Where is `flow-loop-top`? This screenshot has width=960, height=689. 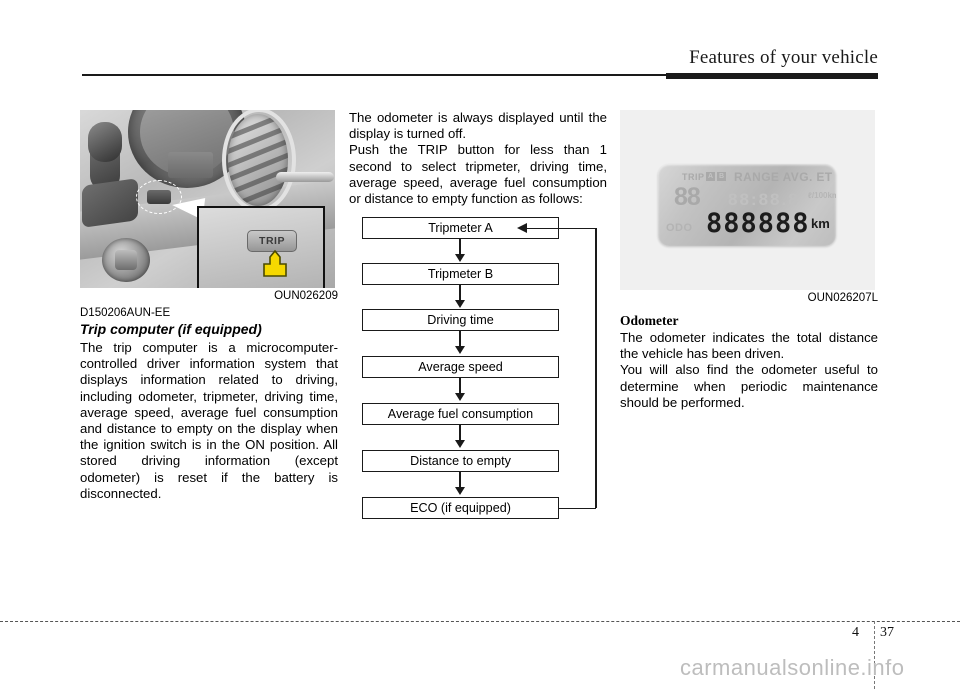 flow-loop-top is located at coordinates (558, 228).